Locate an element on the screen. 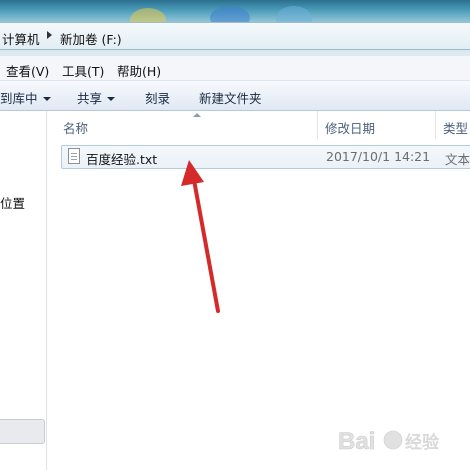 The image size is (470, 470). command-toolbar: 到库中 共享 刻录 新建文件夹 is located at coordinates (235, 96).